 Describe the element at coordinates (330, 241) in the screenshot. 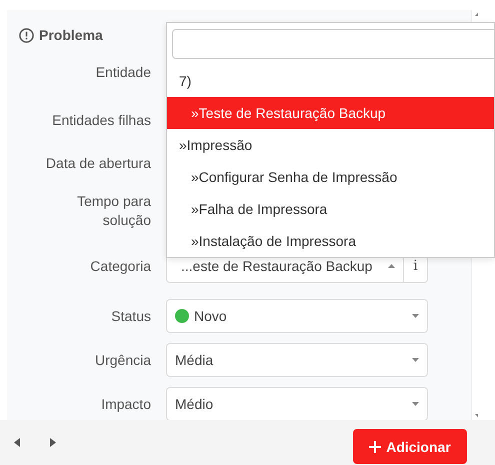

I see `dropdown-option: »Instalação de Impressora` at that location.